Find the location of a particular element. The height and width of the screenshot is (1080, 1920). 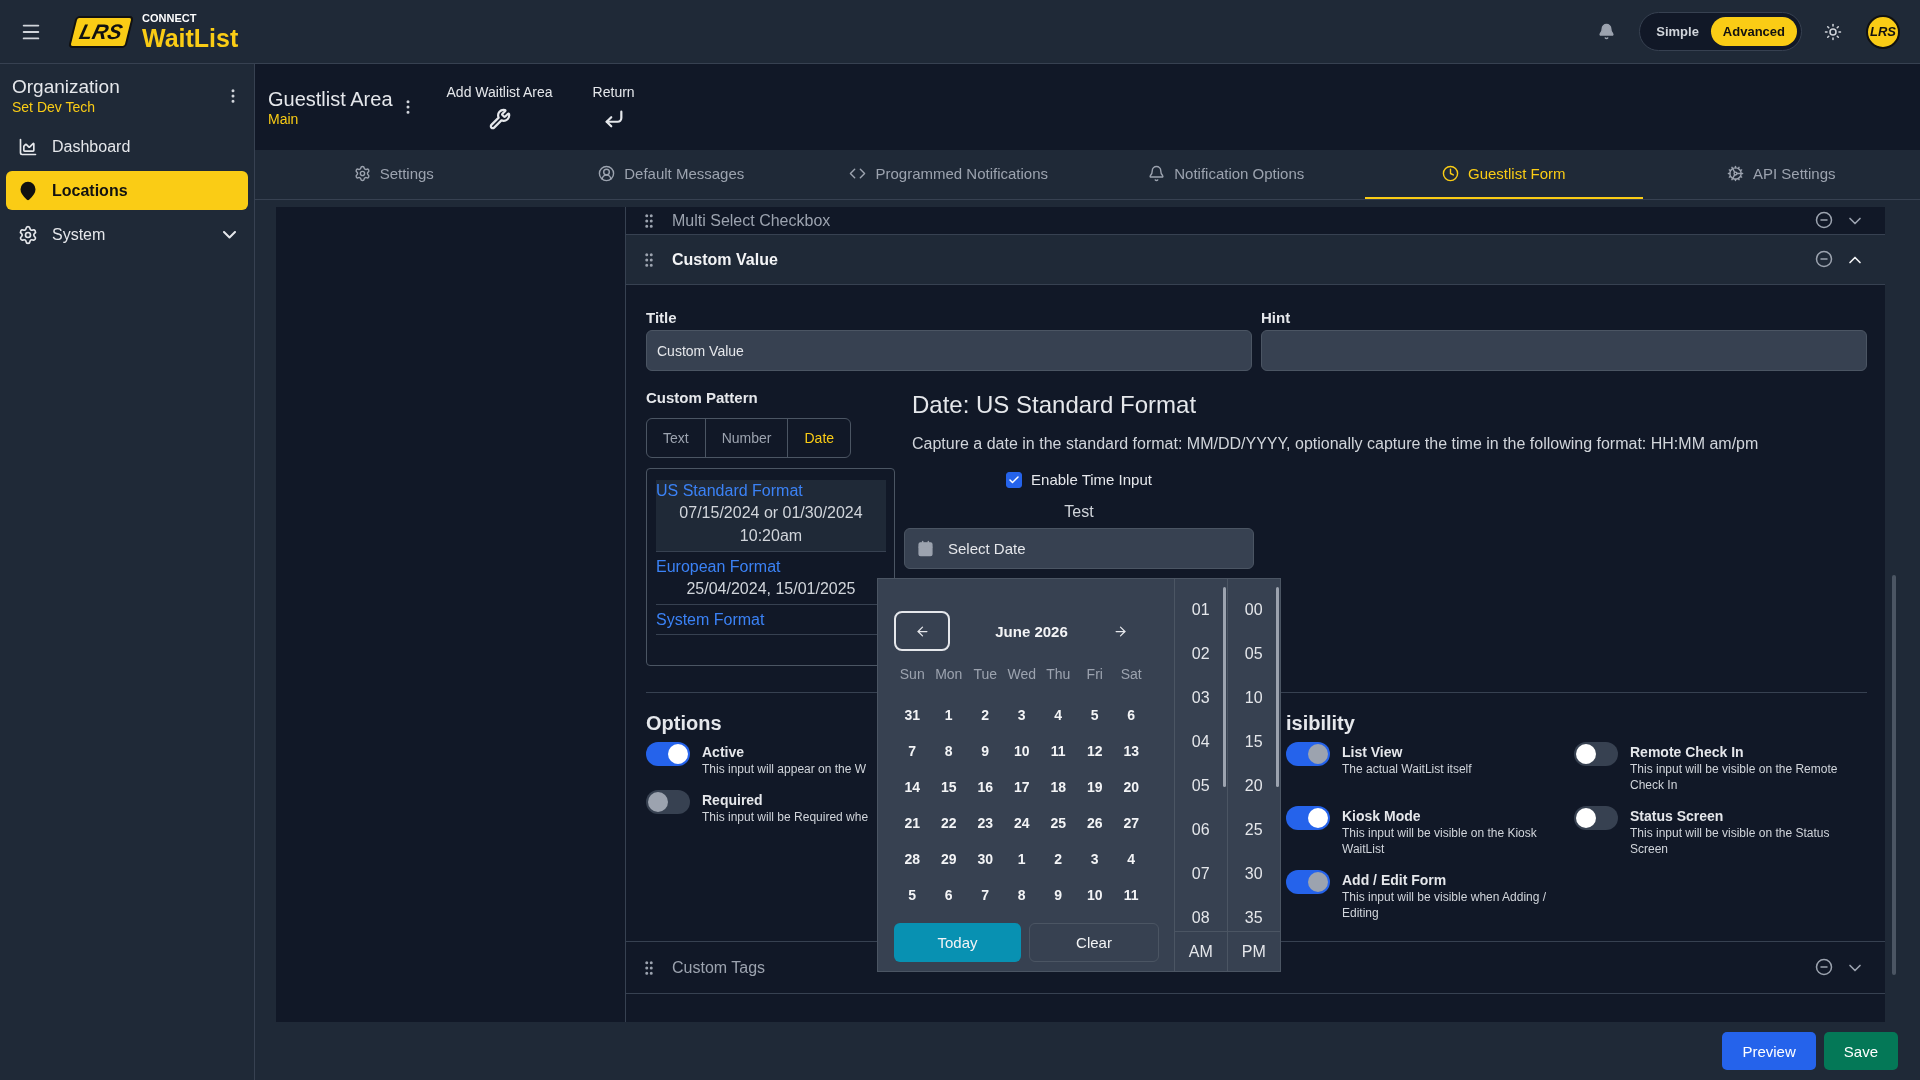

sun-icon is located at coordinates (1833, 31).